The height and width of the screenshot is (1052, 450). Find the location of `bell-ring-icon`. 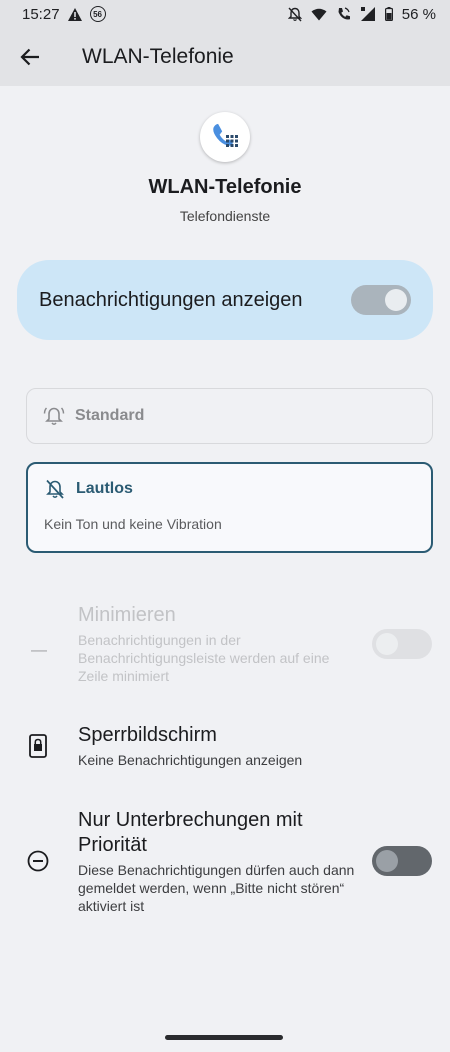

bell-ring-icon is located at coordinates (54, 416).